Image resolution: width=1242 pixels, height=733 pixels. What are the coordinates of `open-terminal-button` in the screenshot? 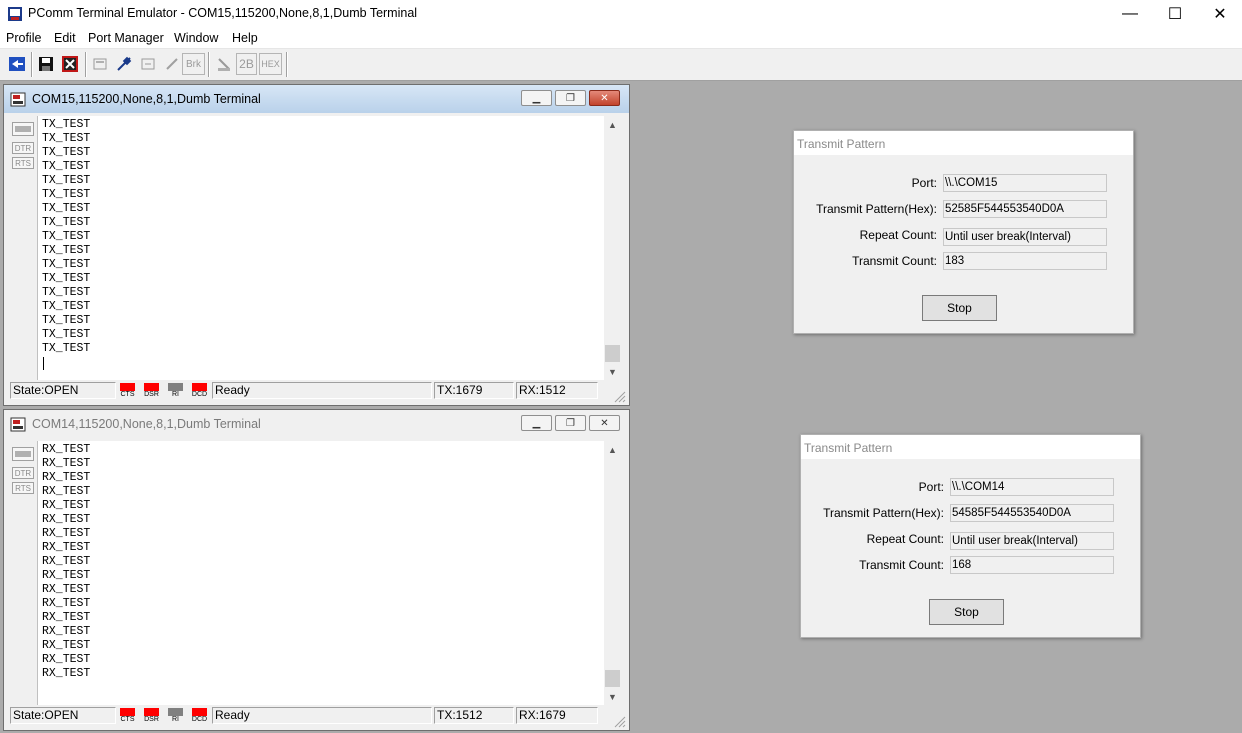 It's located at (17, 64).